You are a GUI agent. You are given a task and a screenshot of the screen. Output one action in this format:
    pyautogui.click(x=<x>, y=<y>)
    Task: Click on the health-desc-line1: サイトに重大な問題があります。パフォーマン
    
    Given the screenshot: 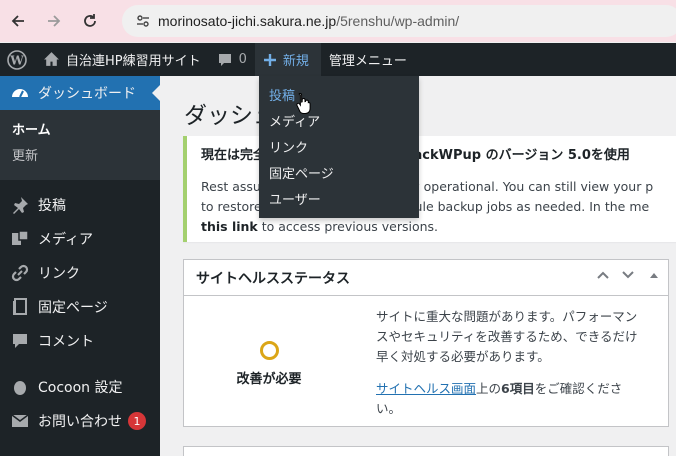 What is the action you would take?
    pyautogui.click(x=507, y=316)
    